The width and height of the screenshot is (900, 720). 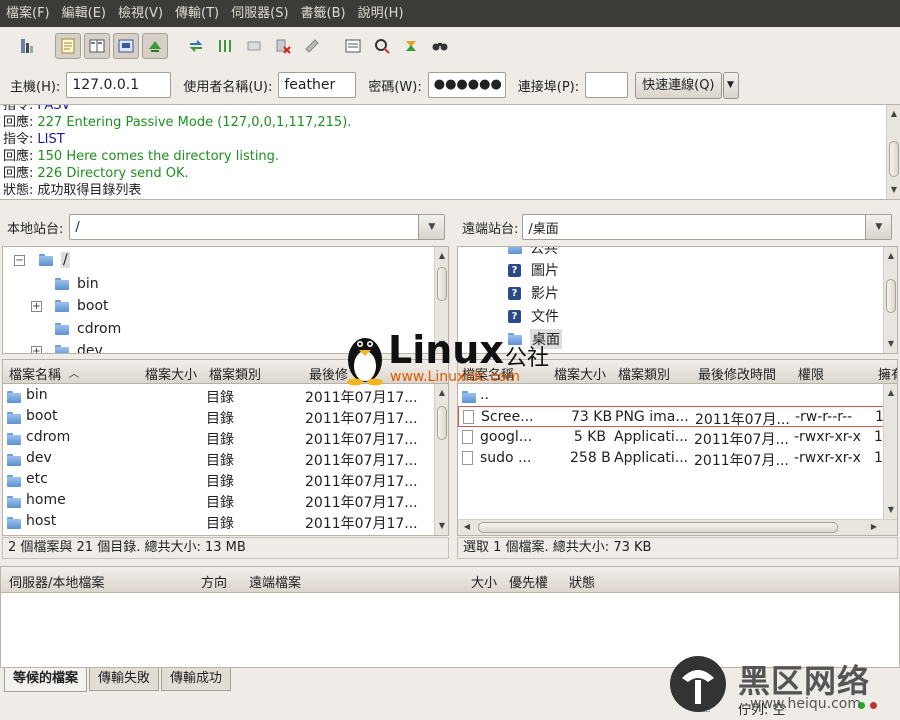 I want to click on local-list-scrollbar: ▲ ▼, so click(x=441, y=459).